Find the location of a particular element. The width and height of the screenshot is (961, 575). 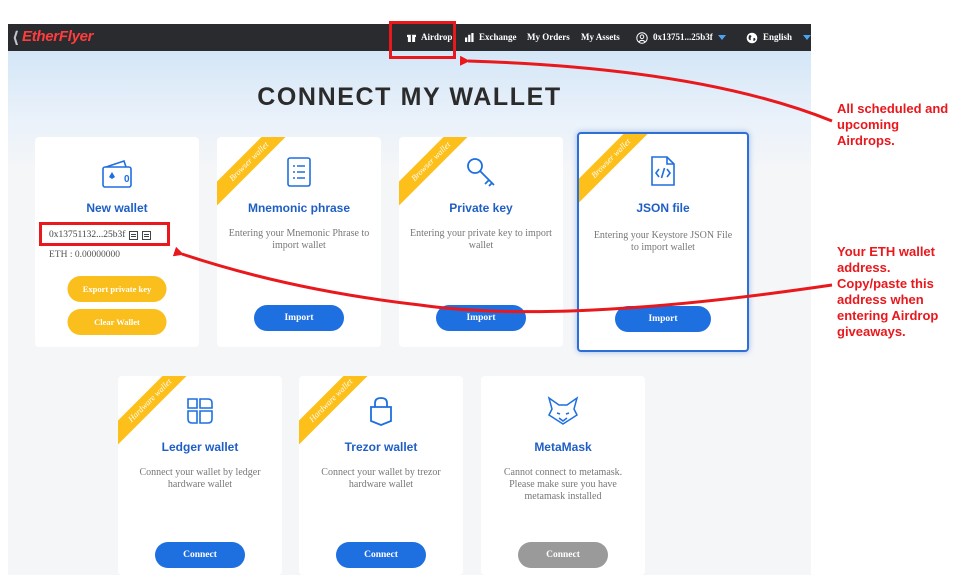

nav-item-exchange: Exchange is located at coordinates (491, 37).